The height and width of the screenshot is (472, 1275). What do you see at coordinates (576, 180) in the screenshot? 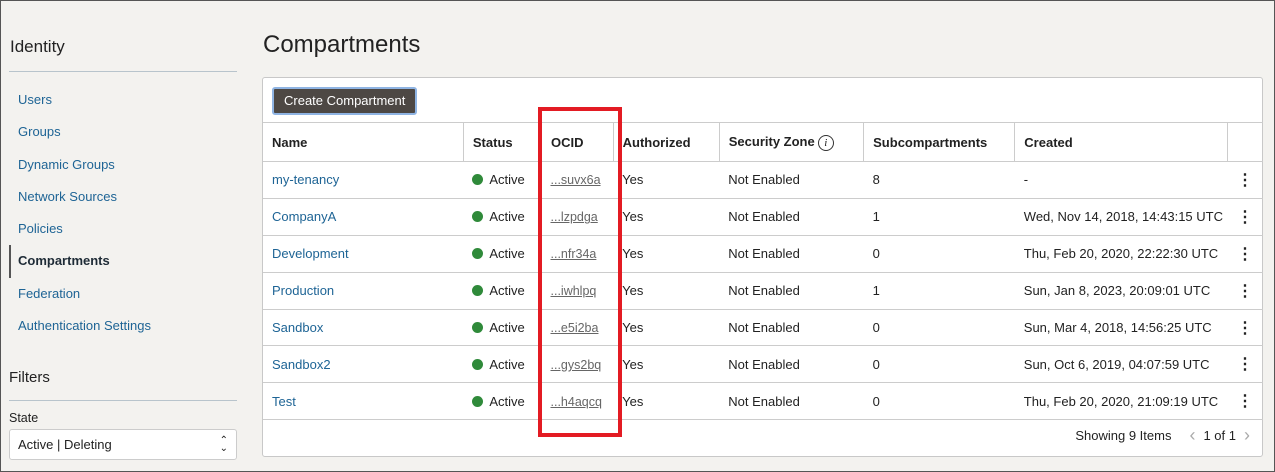
I see `ocid-link: ...suvx6a` at bounding box center [576, 180].